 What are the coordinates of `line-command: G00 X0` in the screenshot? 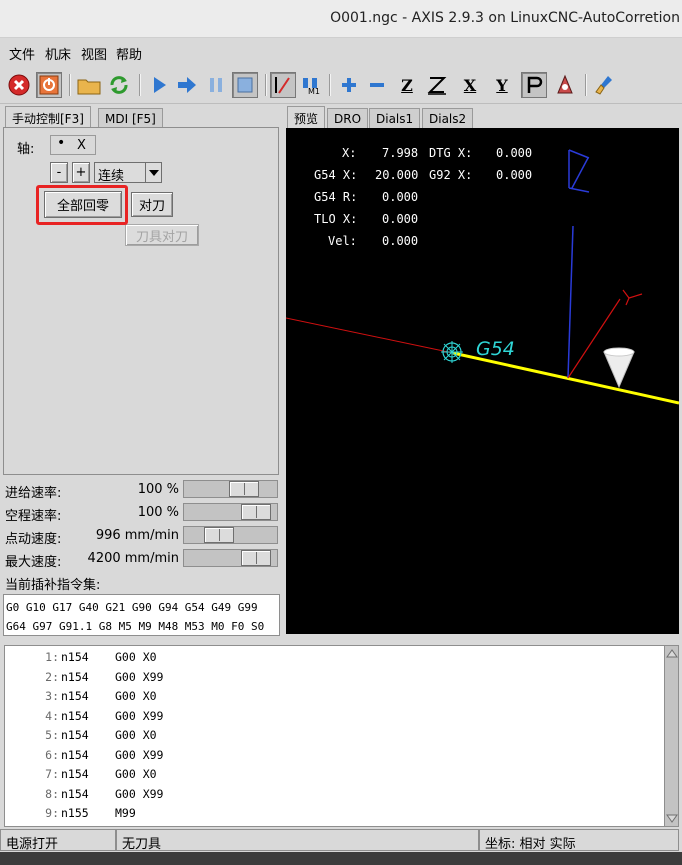 It's located at (136, 696).